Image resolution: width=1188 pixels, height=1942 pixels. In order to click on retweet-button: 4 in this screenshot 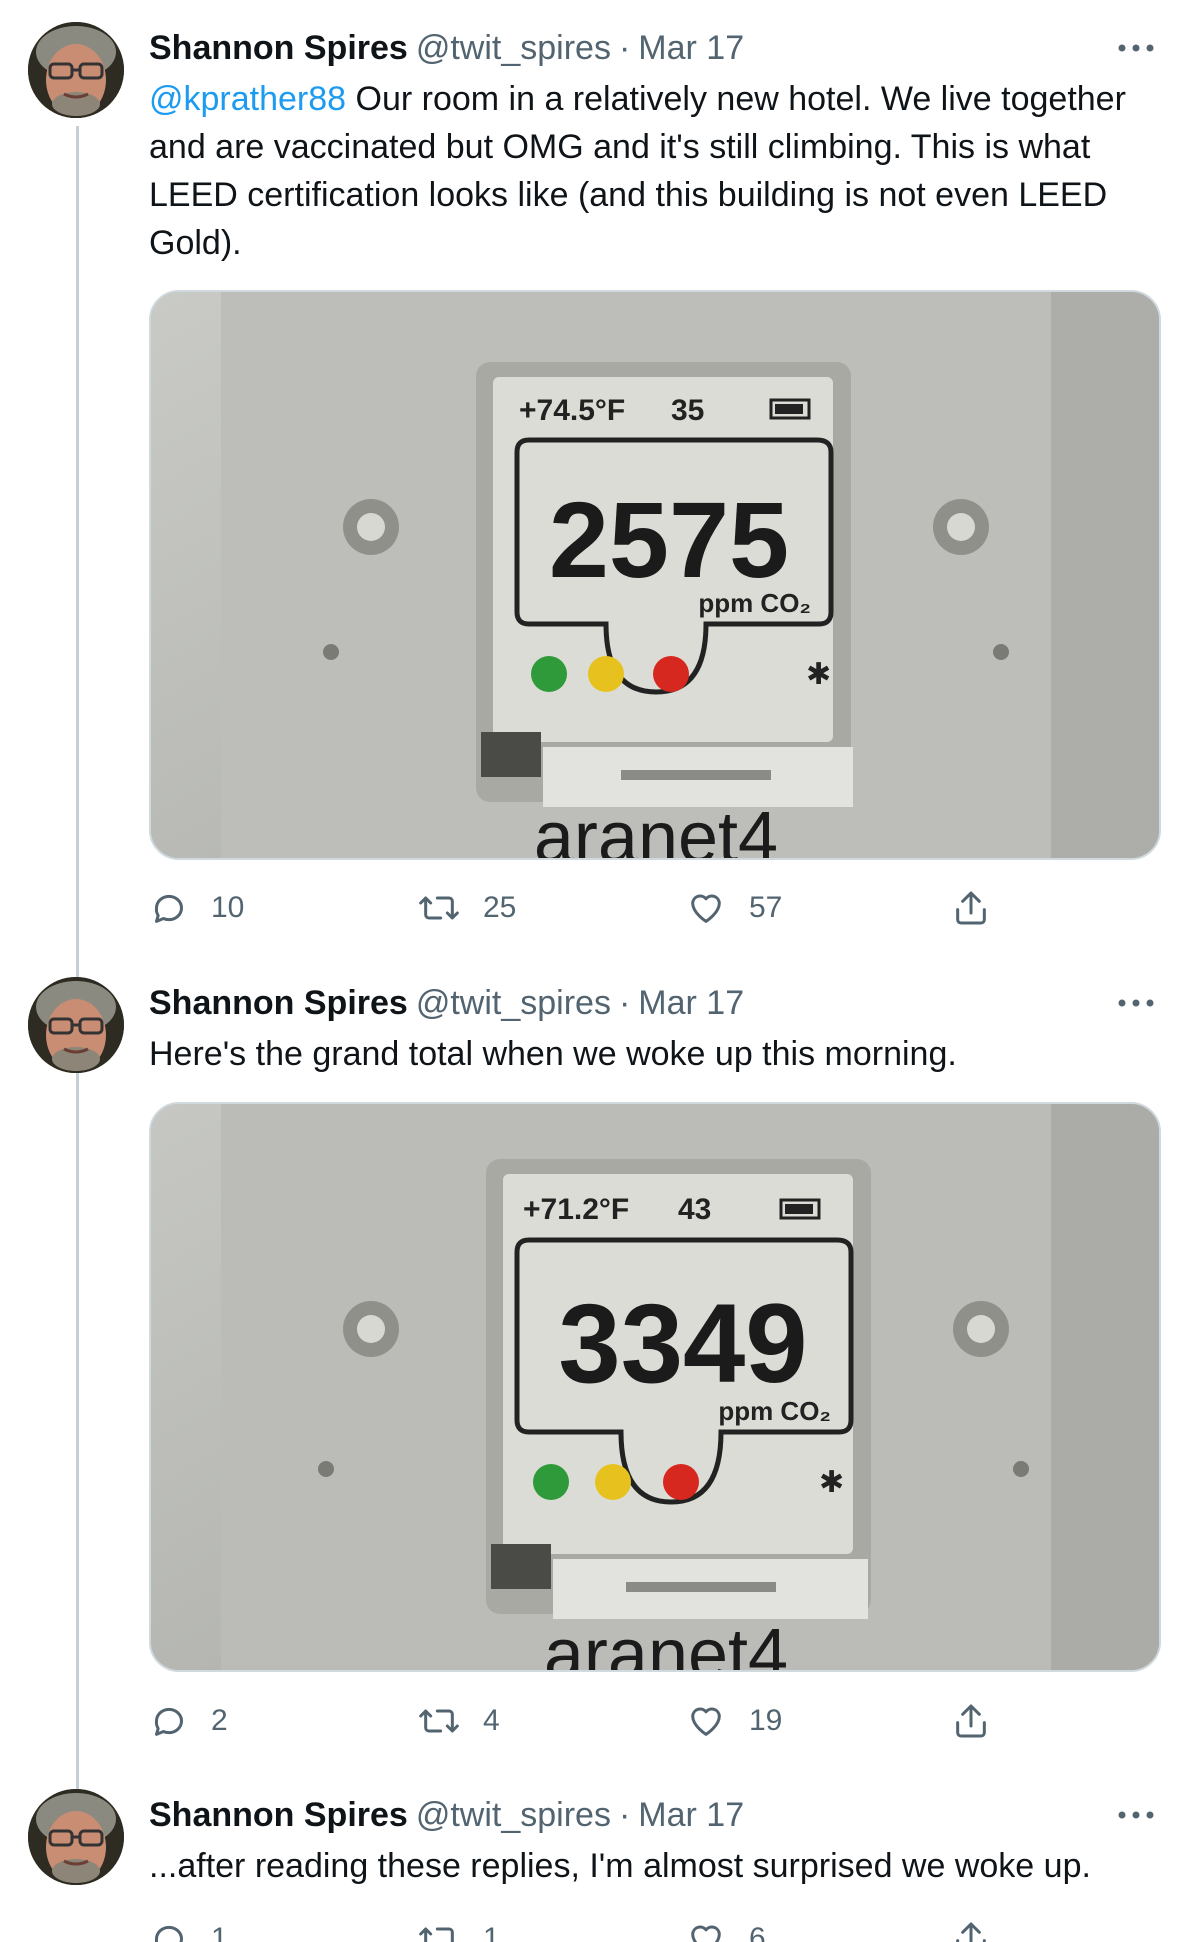, I will do `click(458, 1721)`.